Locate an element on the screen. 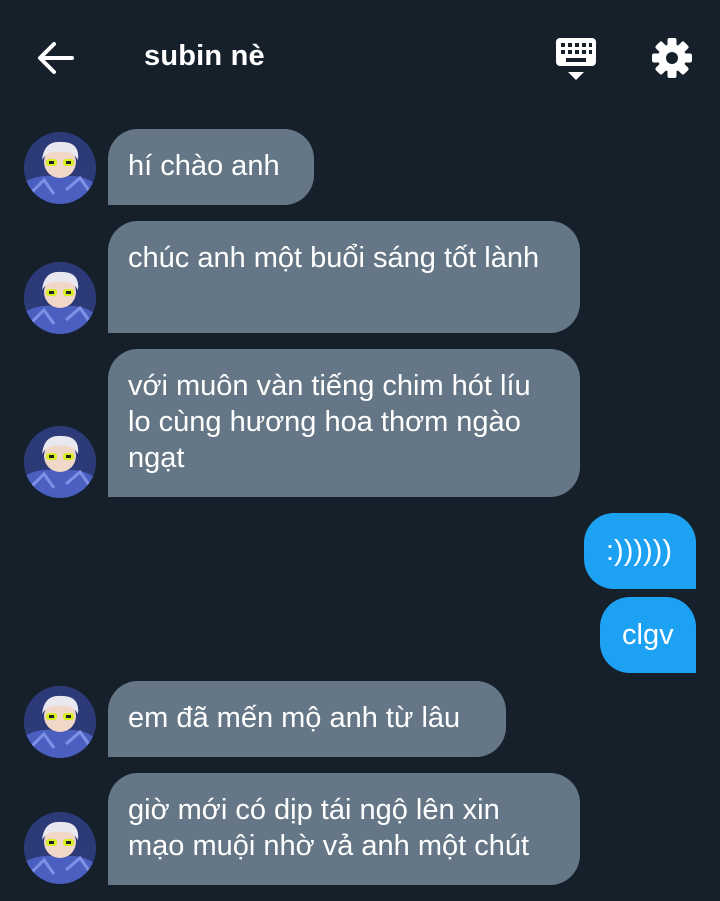  settings-button is located at coordinates (672, 58).